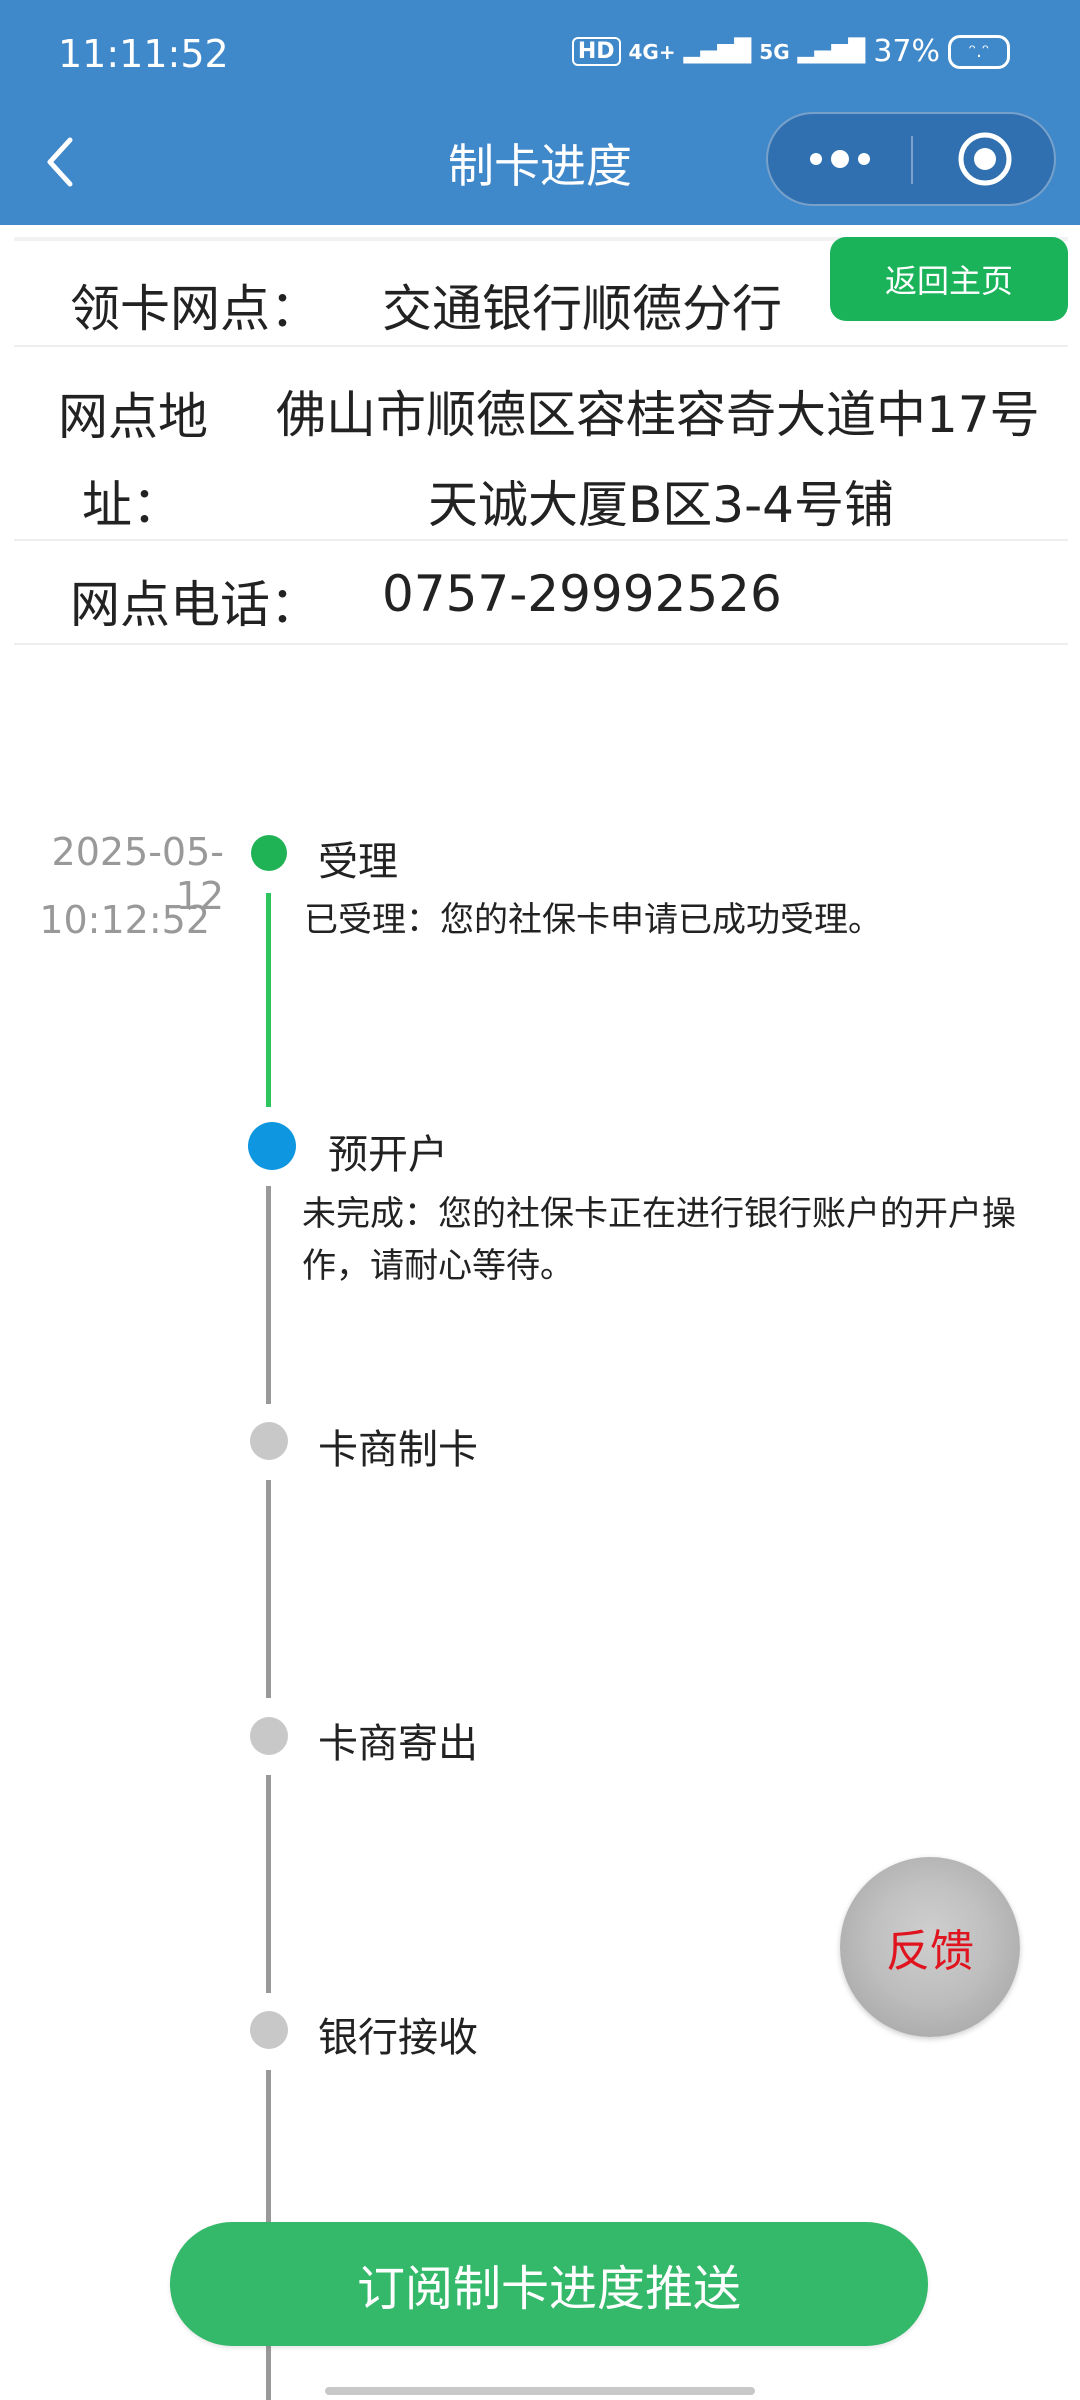 The width and height of the screenshot is (1080, 2400). Describe the element at coordinates (593, 920) in the screenshot. I see `step-desc: 已受理：您的社保卡申请已成功受理。` at that location.